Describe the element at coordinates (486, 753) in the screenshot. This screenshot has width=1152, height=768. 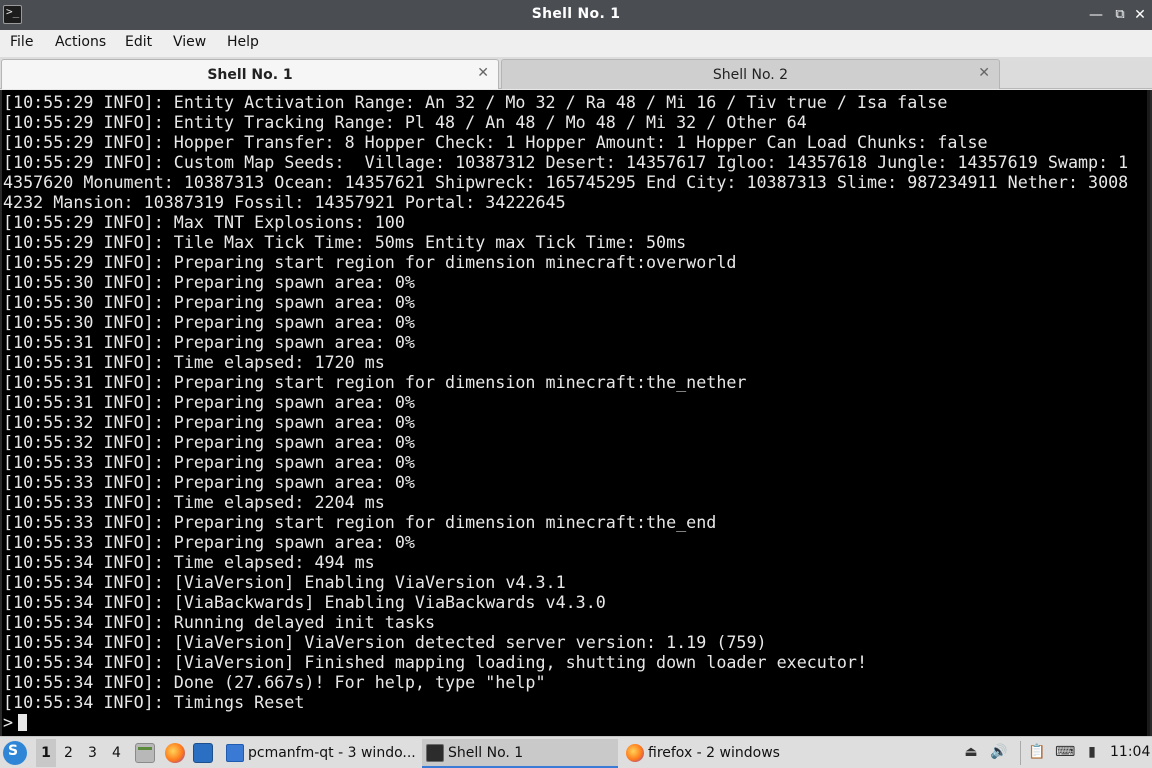
I see `task-label: Shell No. 1` at that location.